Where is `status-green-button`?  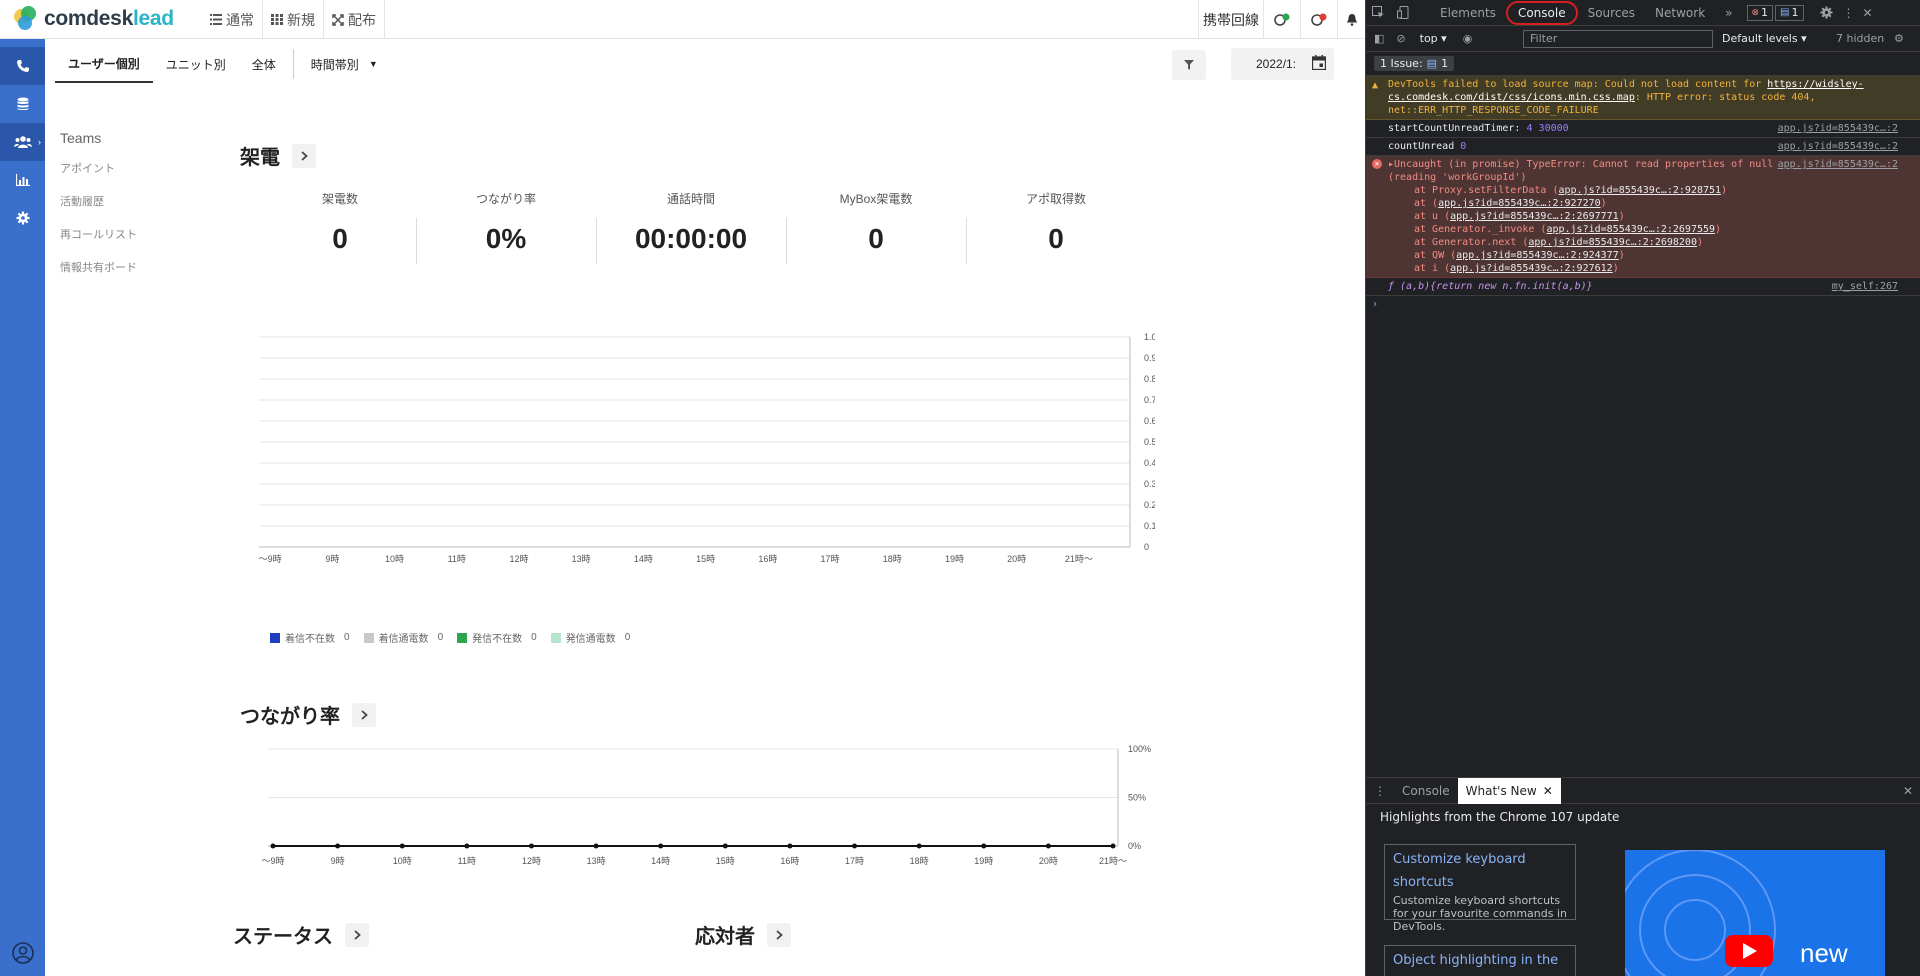
status-green-button is located at coordinates (1281, 19).